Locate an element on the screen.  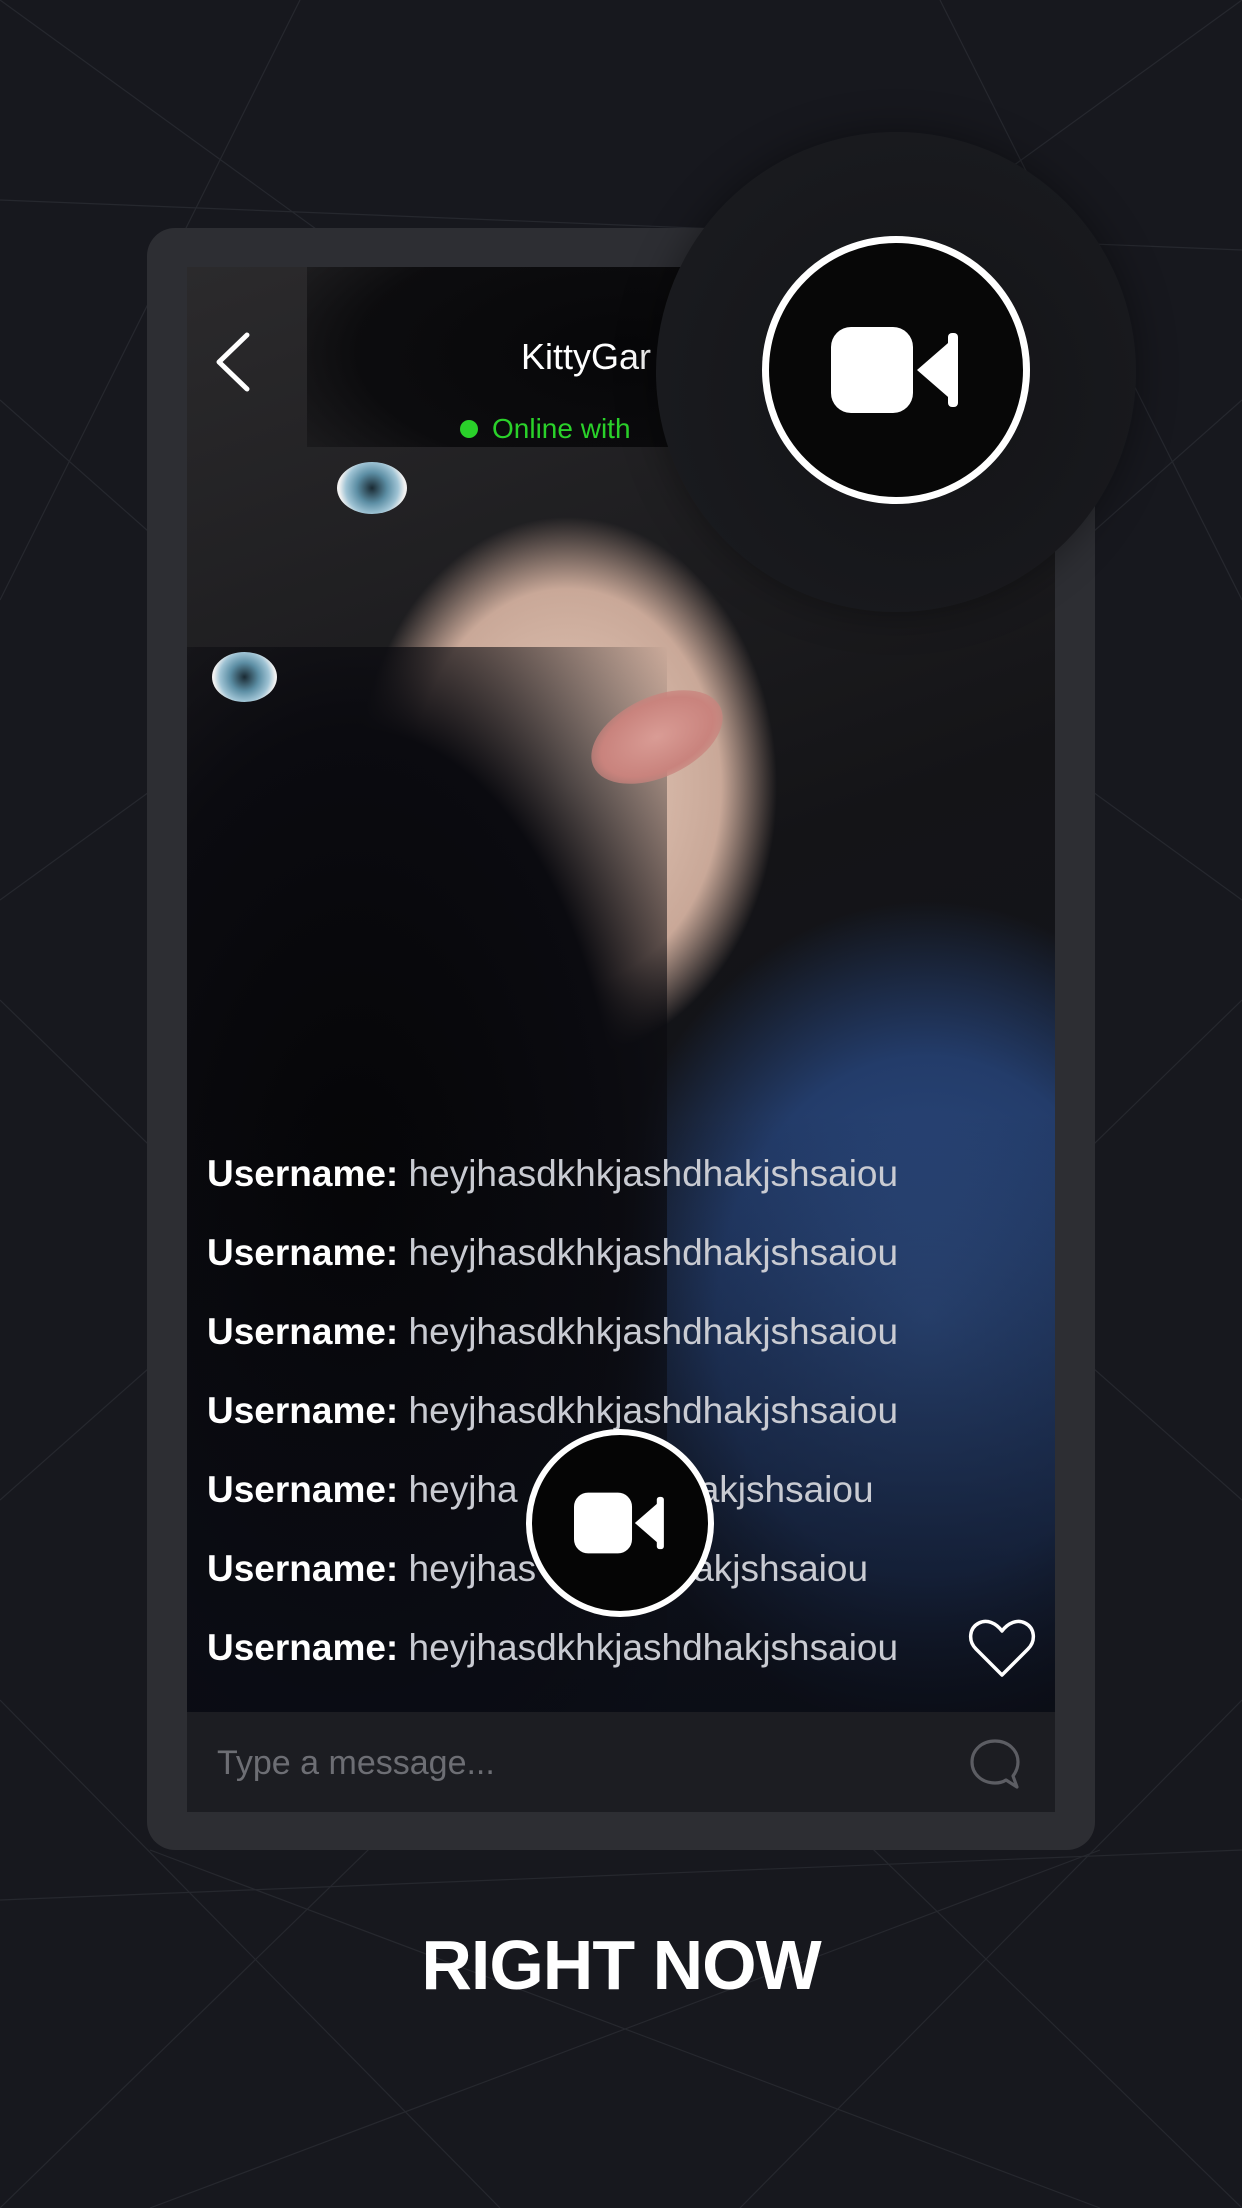
back-button is located at coordinates (237, 362).